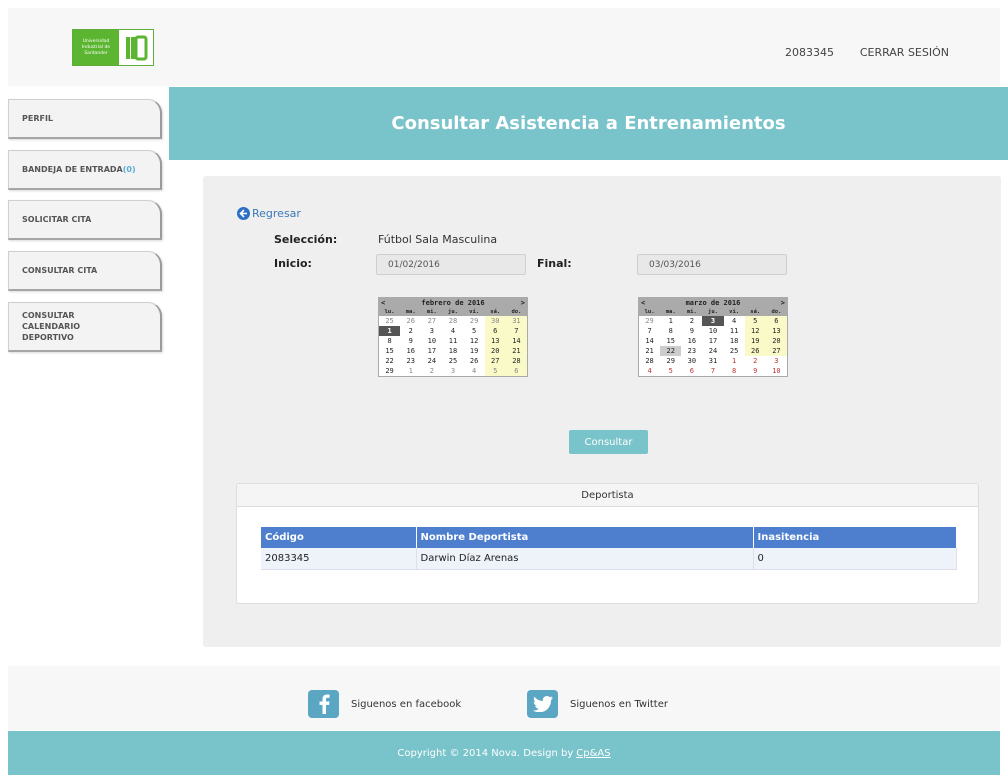  What do you see at coordinates (451, 264) in the screenshot?
I see `start-date-input: 01/02/2016` at bounding box center [451, 264].